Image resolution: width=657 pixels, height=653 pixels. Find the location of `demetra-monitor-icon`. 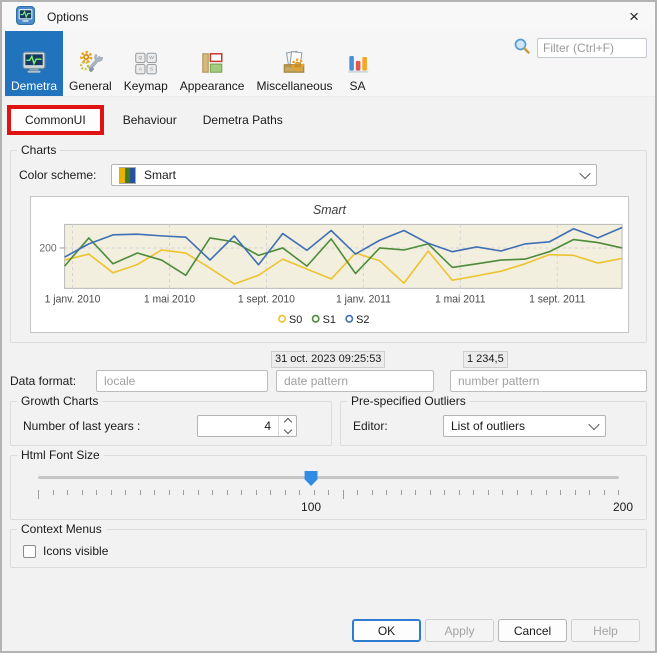

demetra-monitor-icon is located at coordinates (34, 63).